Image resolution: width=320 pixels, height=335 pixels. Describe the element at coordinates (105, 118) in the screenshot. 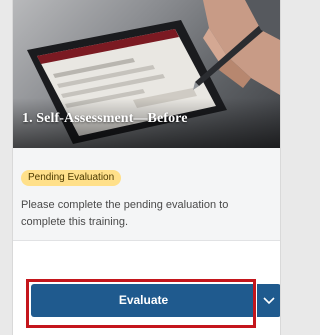

I see `card-title: 1. Self-Assessment—Before` at that location.